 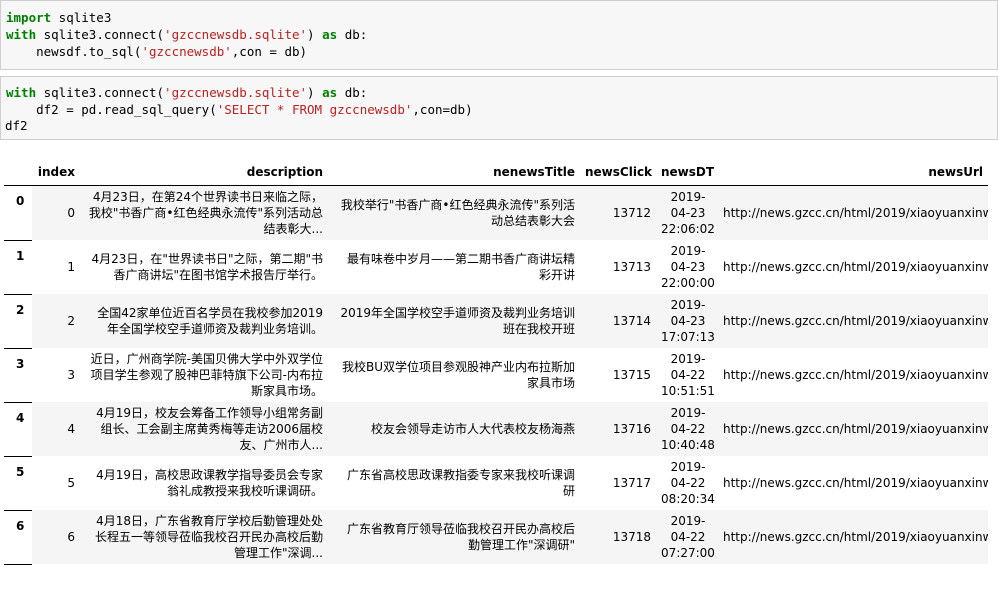 I want to click on output-expression: df2, so click(x=16, y=125).